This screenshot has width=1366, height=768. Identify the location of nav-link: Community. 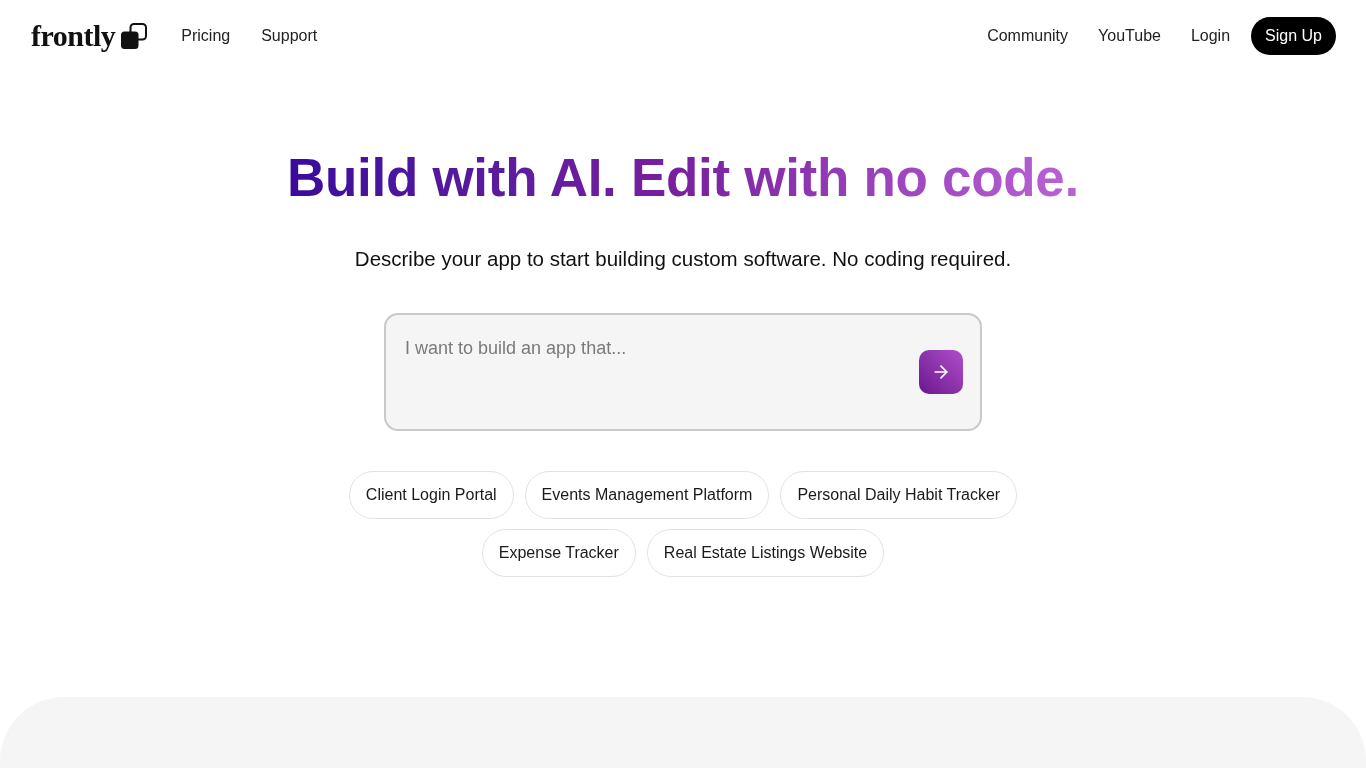
(1028, 36).